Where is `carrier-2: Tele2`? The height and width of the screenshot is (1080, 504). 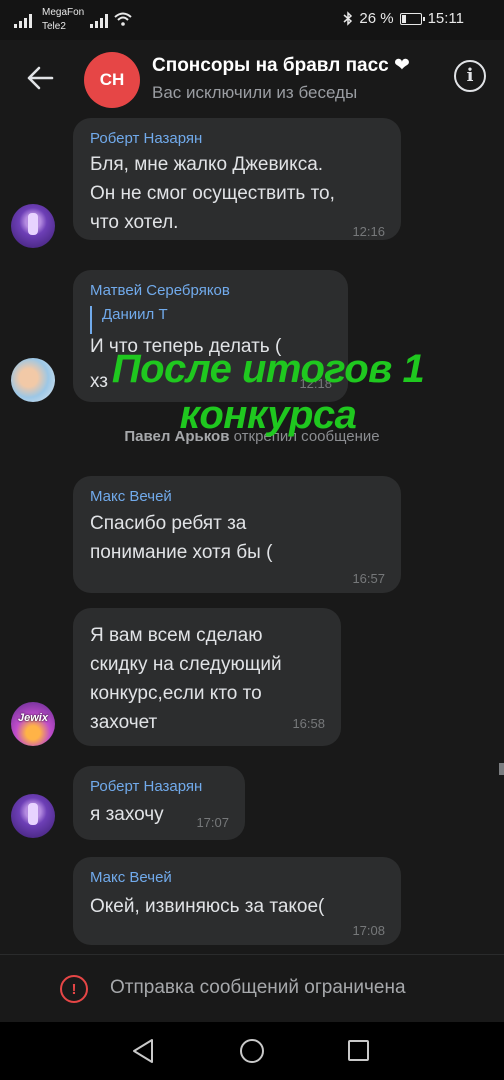
carrier-2: Tele2 is located at coordinates (54, 26).